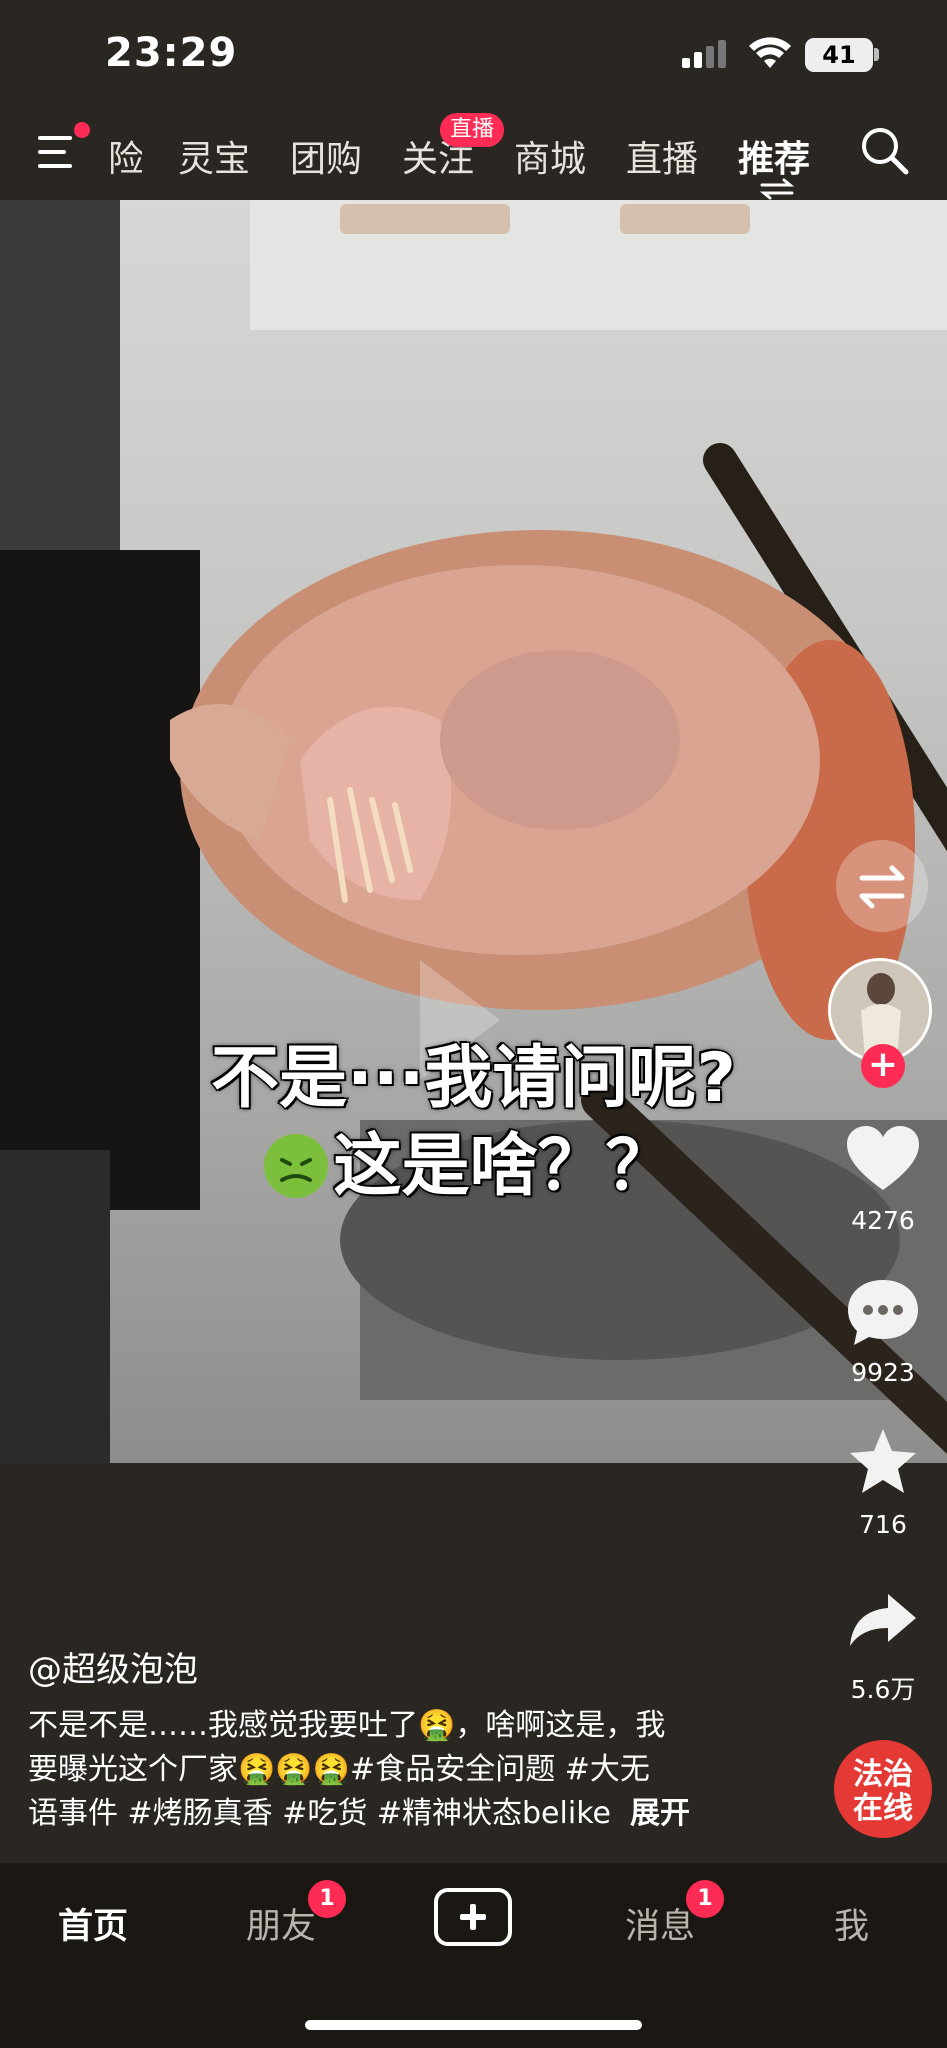 Image resolution: width=947 pixels, height=2048 pixels. What do you see at coordinates (327, 1899) in the screenshot?
I see `friends-badge: 1` at bounding box center [327, 1899].